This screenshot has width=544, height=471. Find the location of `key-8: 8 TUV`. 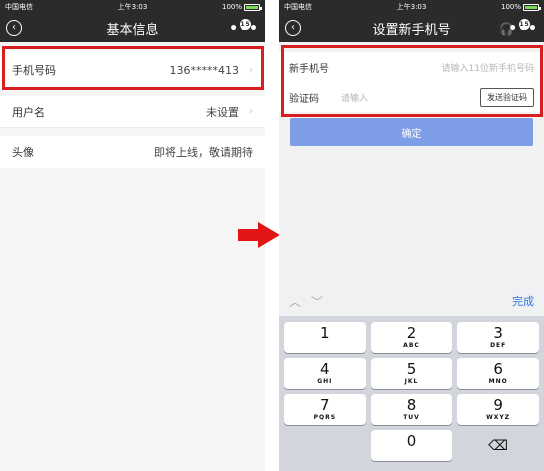

key-8: 8 TUV is located at coordinates (411, 409).